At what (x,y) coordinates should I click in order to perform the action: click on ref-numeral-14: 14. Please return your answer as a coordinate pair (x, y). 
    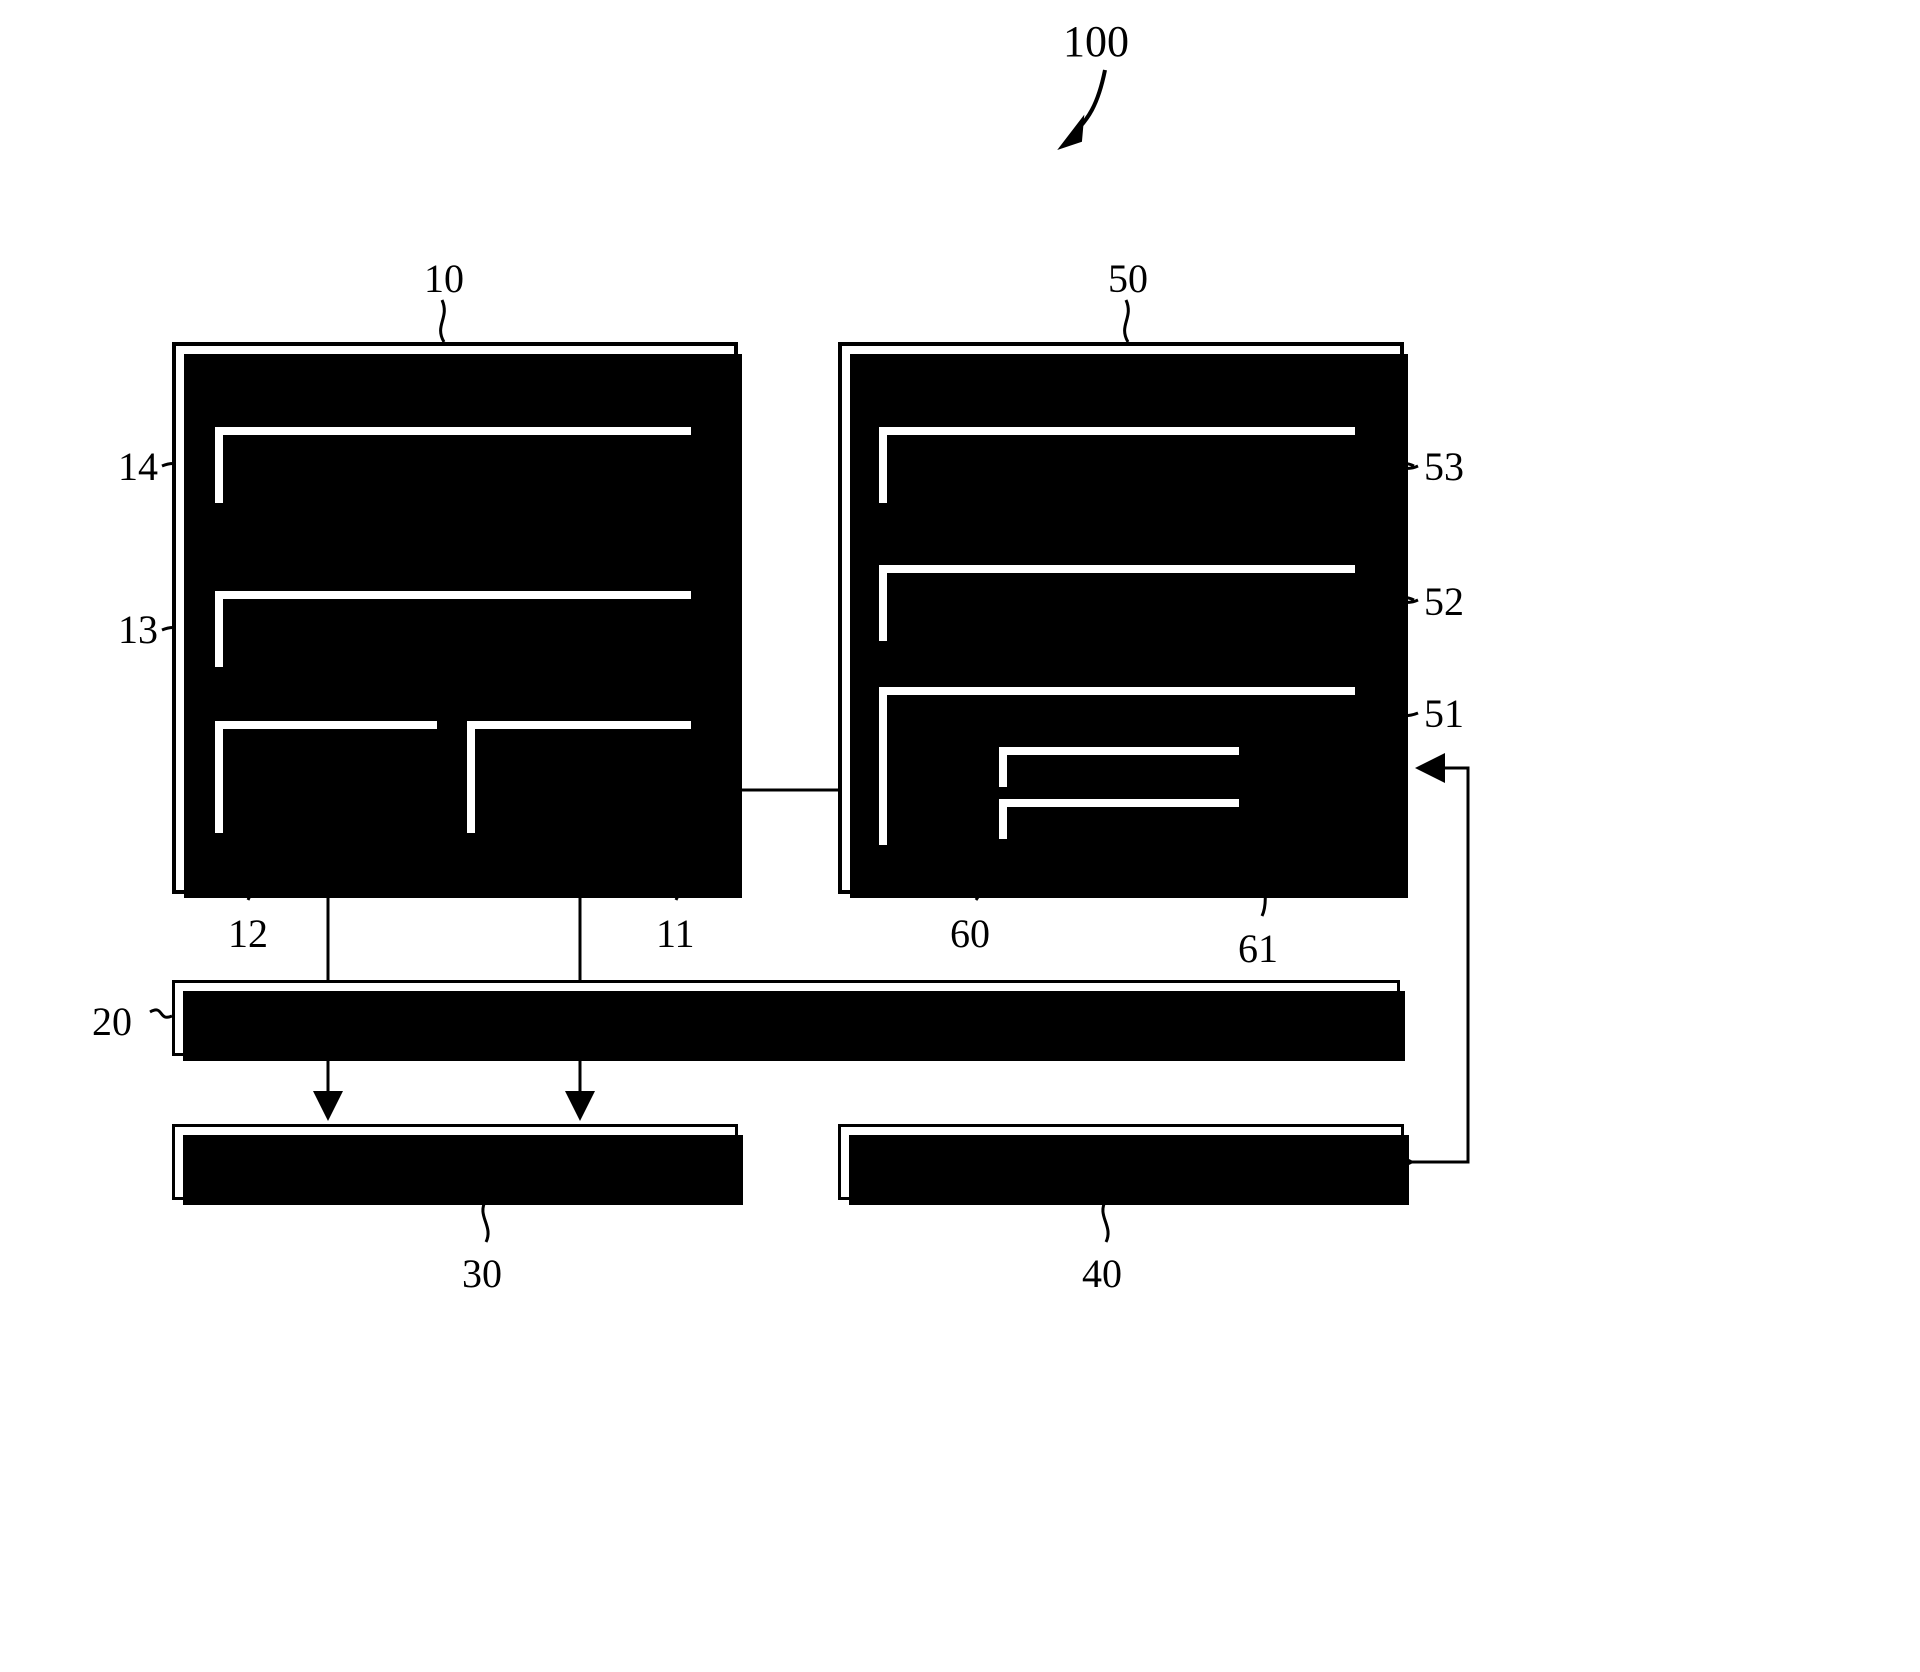
    Looking at the image, I should click on (138, 466).